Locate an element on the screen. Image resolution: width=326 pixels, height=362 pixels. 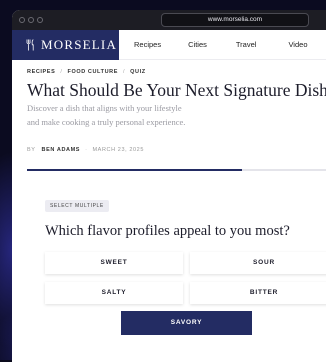
breadcrumb: RECIPES / FOOD CULTURE / QUIZ is located at coordinates (86, 72).